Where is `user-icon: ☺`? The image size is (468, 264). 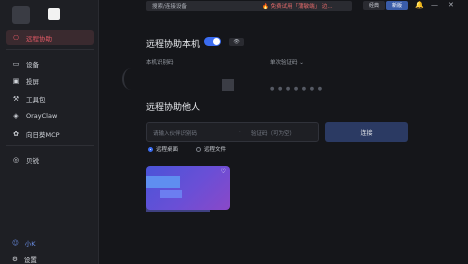
user-icon: ☺ is located at coordinates (15, 243).